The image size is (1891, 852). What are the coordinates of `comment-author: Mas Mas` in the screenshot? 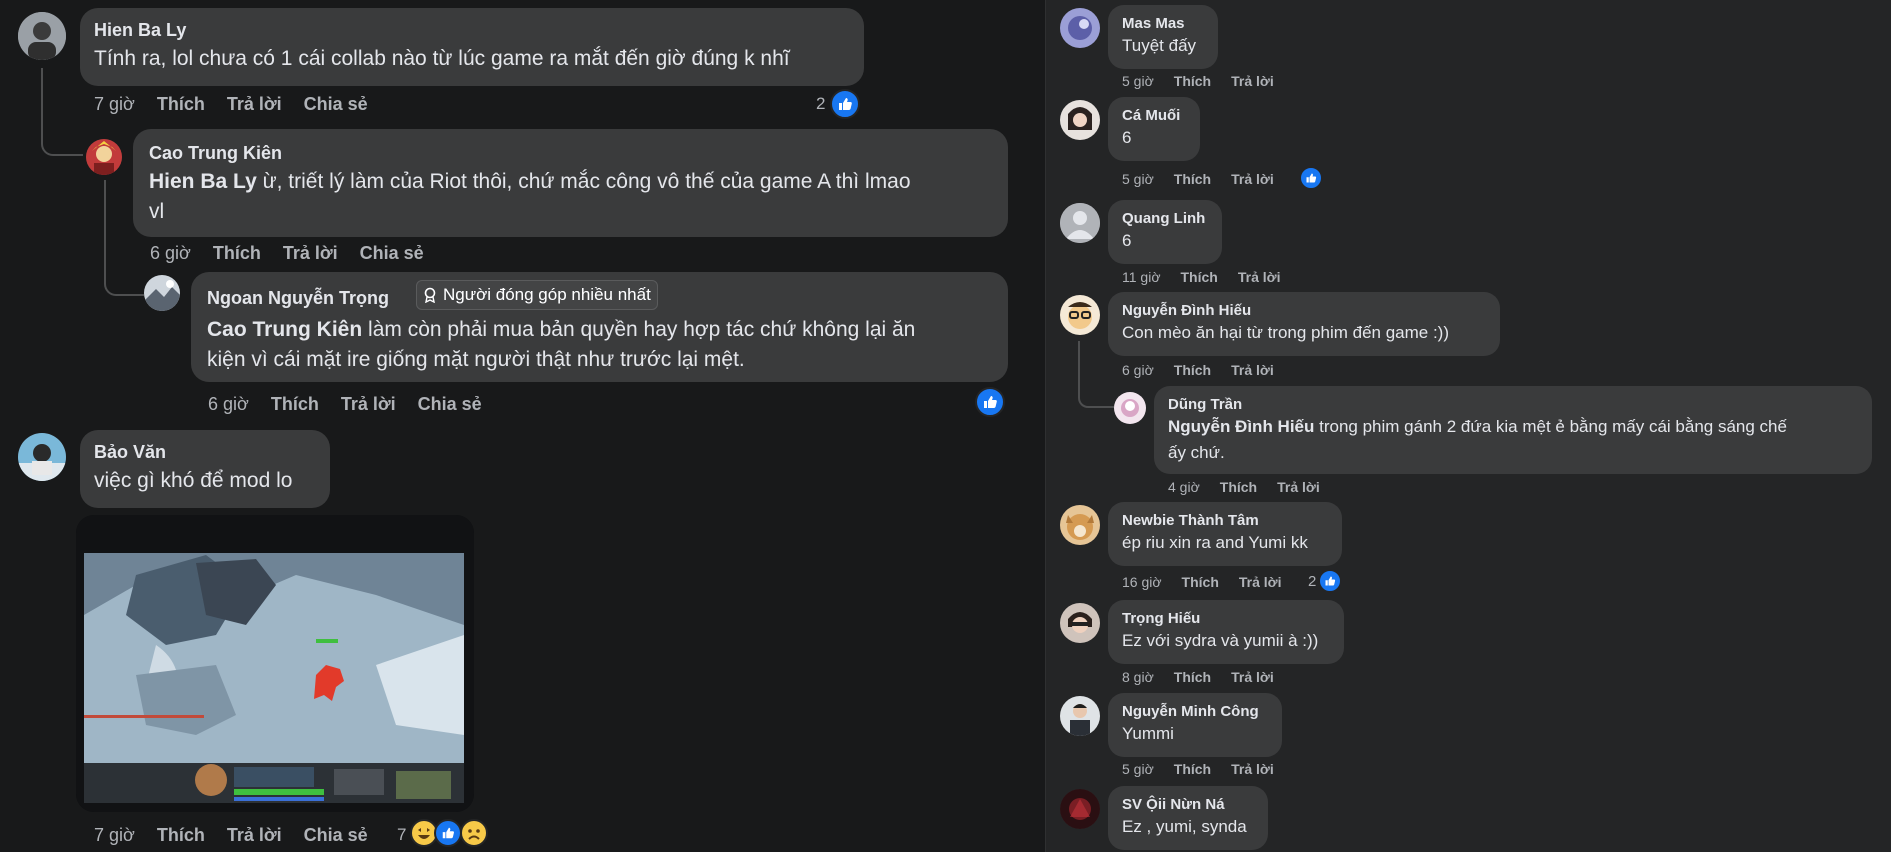 It's located at (1163, 23).